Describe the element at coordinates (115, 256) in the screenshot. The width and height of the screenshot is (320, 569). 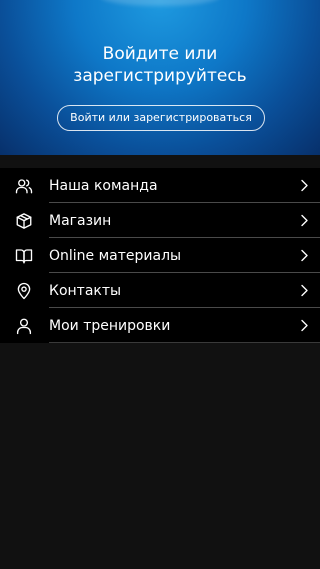
I see `menu-item-label: Online материалы` at that location.